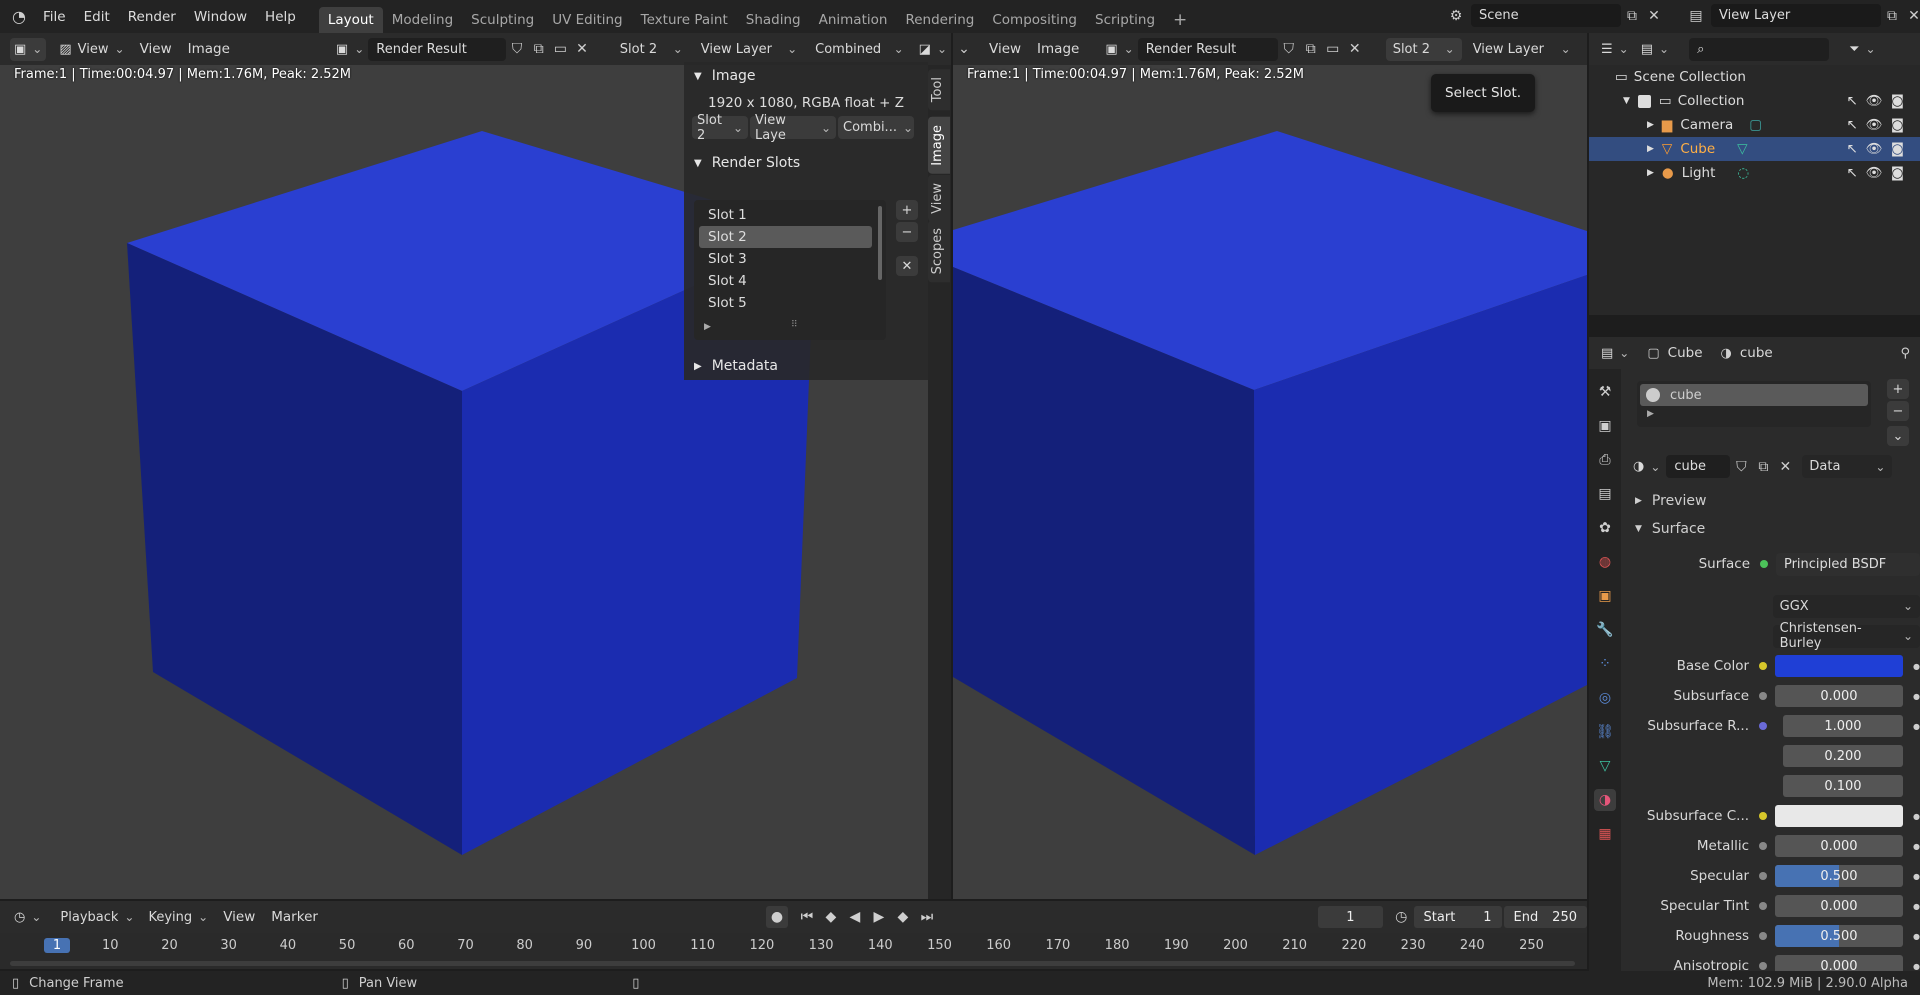 The width and height of the screenshot is (1920, 995). Describe the element at coordinates (1457, 917) in the screenshot. I see `start-frame-field: Start 1` at that location.